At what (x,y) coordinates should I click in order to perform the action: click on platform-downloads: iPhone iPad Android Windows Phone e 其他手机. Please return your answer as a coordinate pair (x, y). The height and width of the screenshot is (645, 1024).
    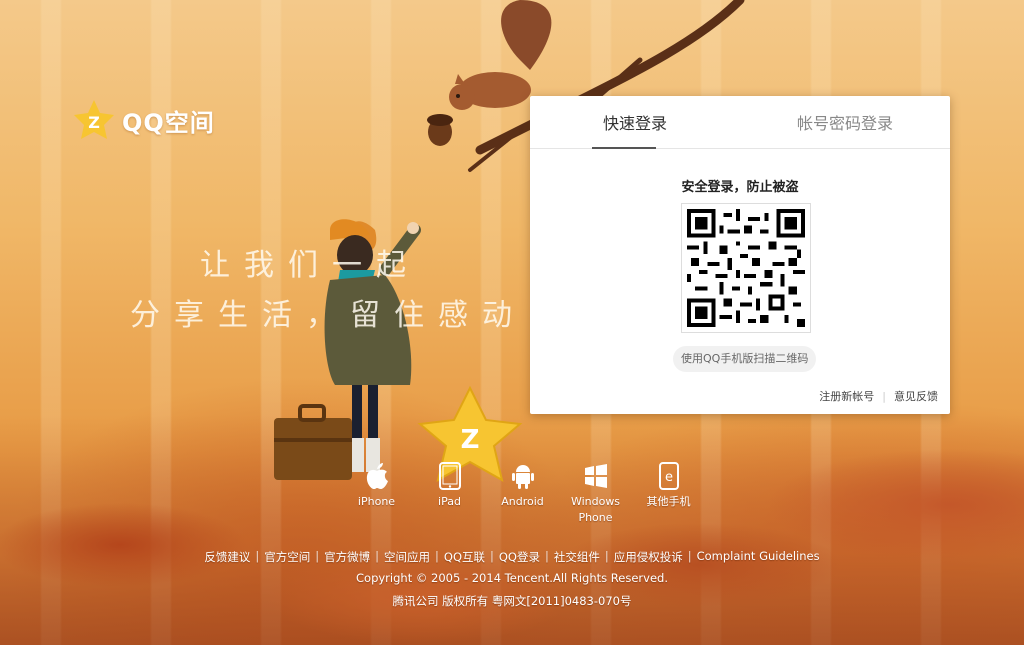
    Looking at the image, I should click on (522, 494).